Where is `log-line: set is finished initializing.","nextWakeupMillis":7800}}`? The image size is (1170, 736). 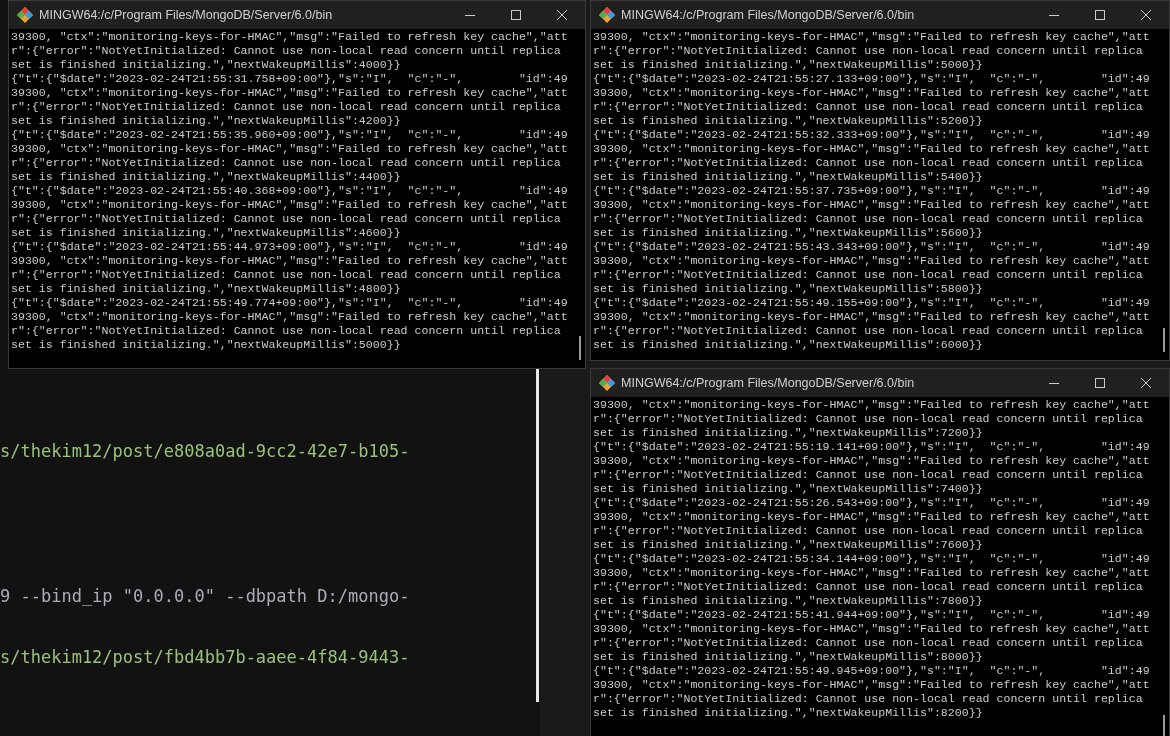
log-line: set is finished initializing.","nextWakeupMillis":7800}} is located at coordinates (788, 601).